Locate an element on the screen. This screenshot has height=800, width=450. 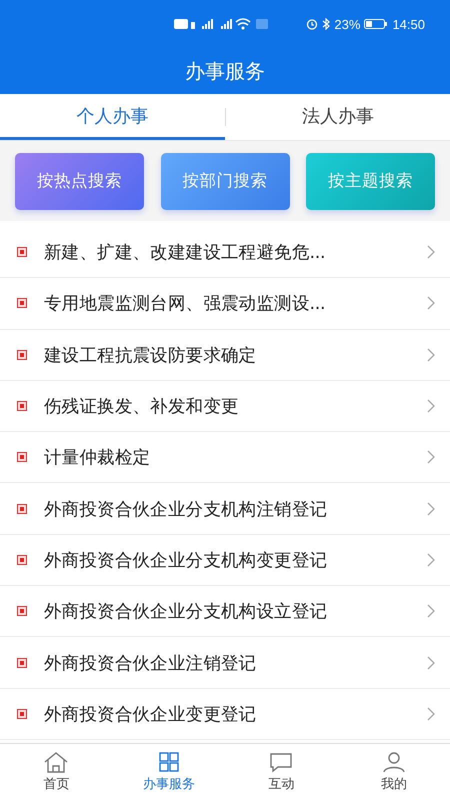
list-item: 伤残证换发、补发和变更 is located at coordinates (225, 406).